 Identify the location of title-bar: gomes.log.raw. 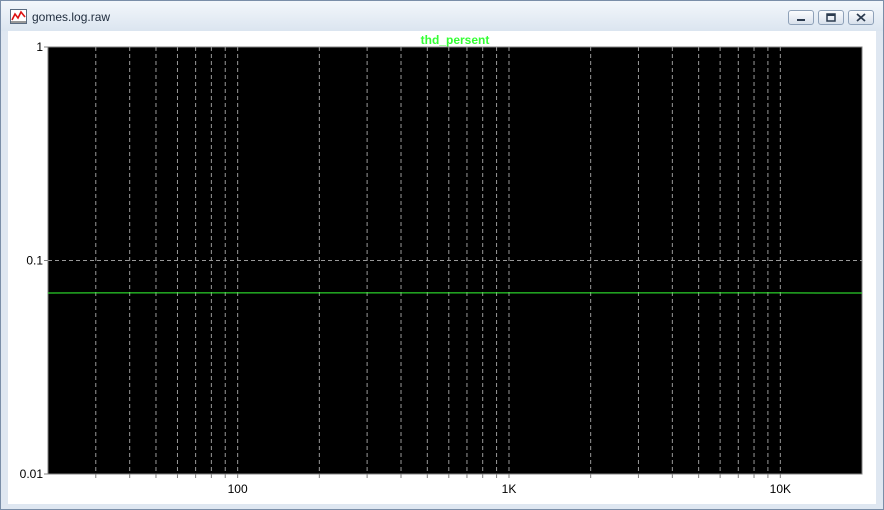
(442, 16).